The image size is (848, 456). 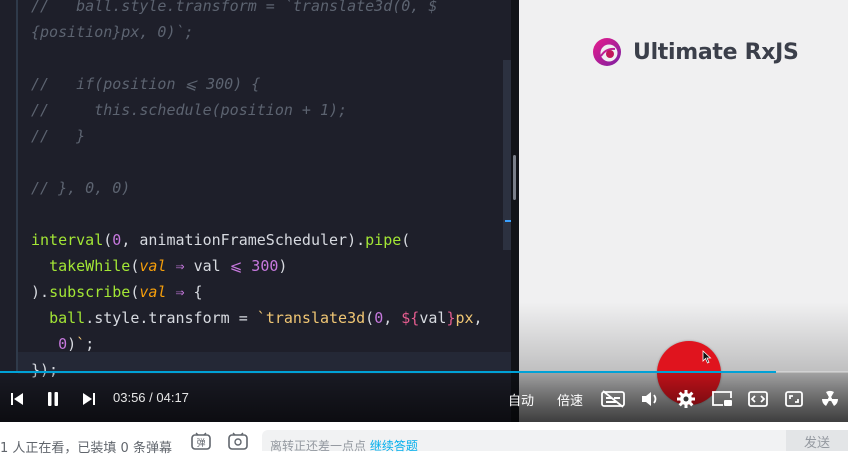 I want to click on progress-bar, so click(x=424, y=372).